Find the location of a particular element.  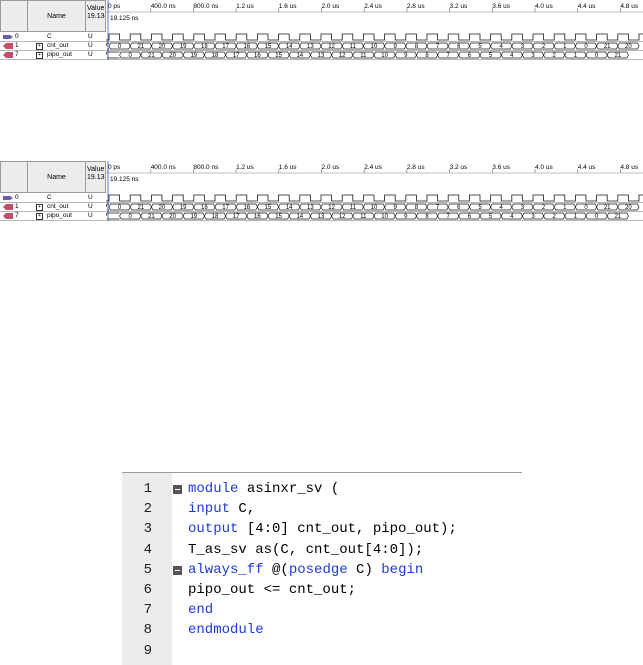

keyword-token: end is located at coordinates (201, 610).